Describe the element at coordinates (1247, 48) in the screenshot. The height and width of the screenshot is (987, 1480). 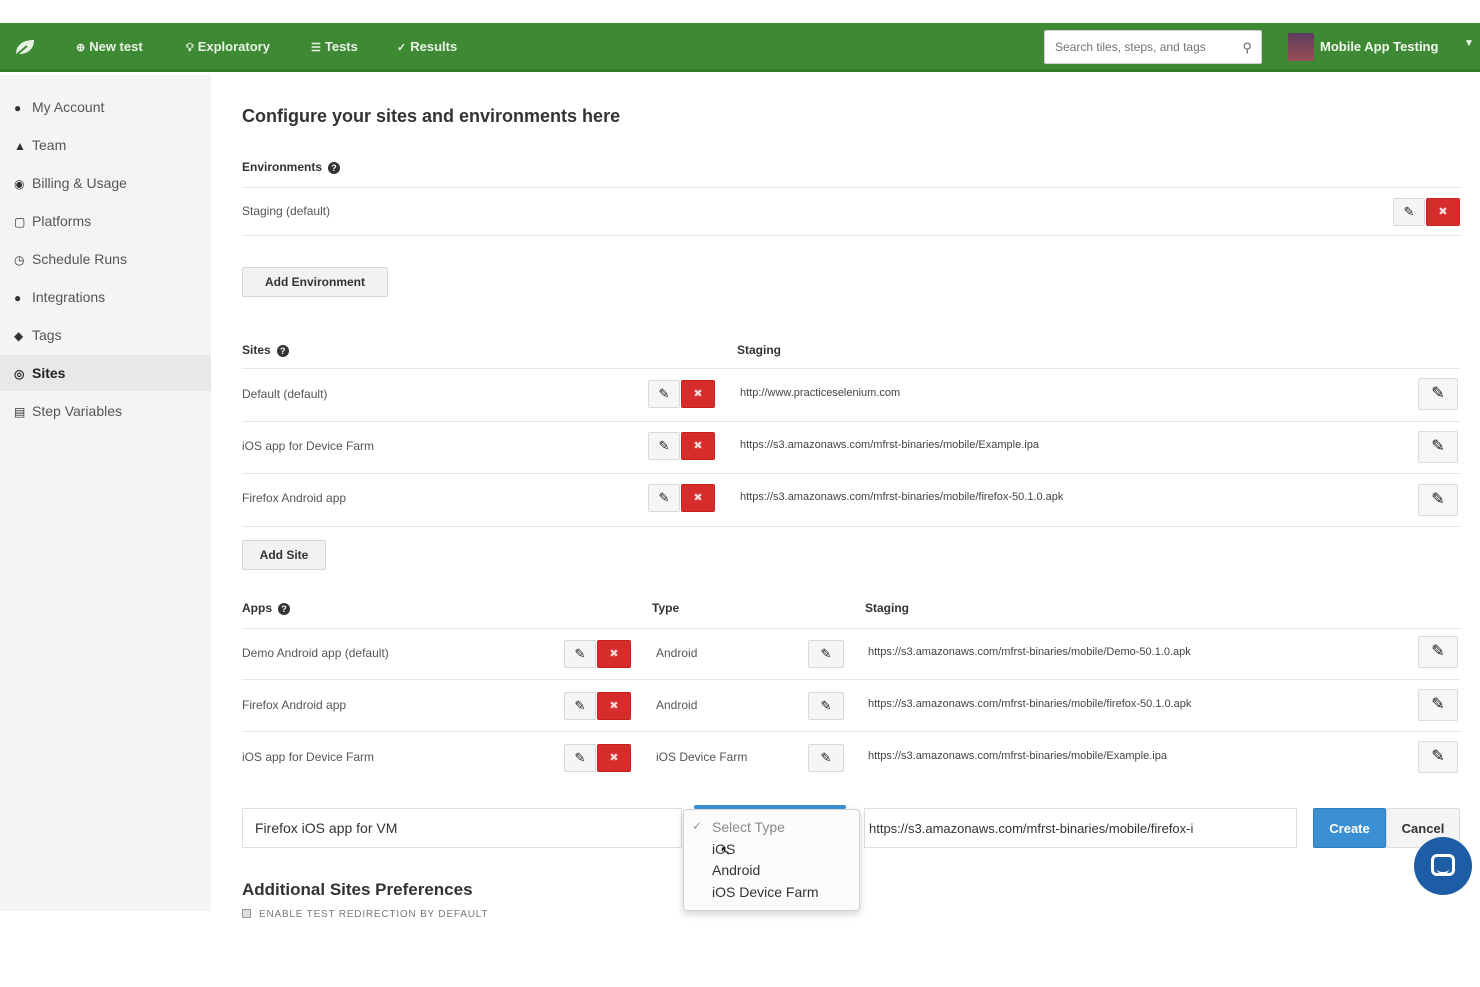
I see `search-icon: ⚲` at that location.